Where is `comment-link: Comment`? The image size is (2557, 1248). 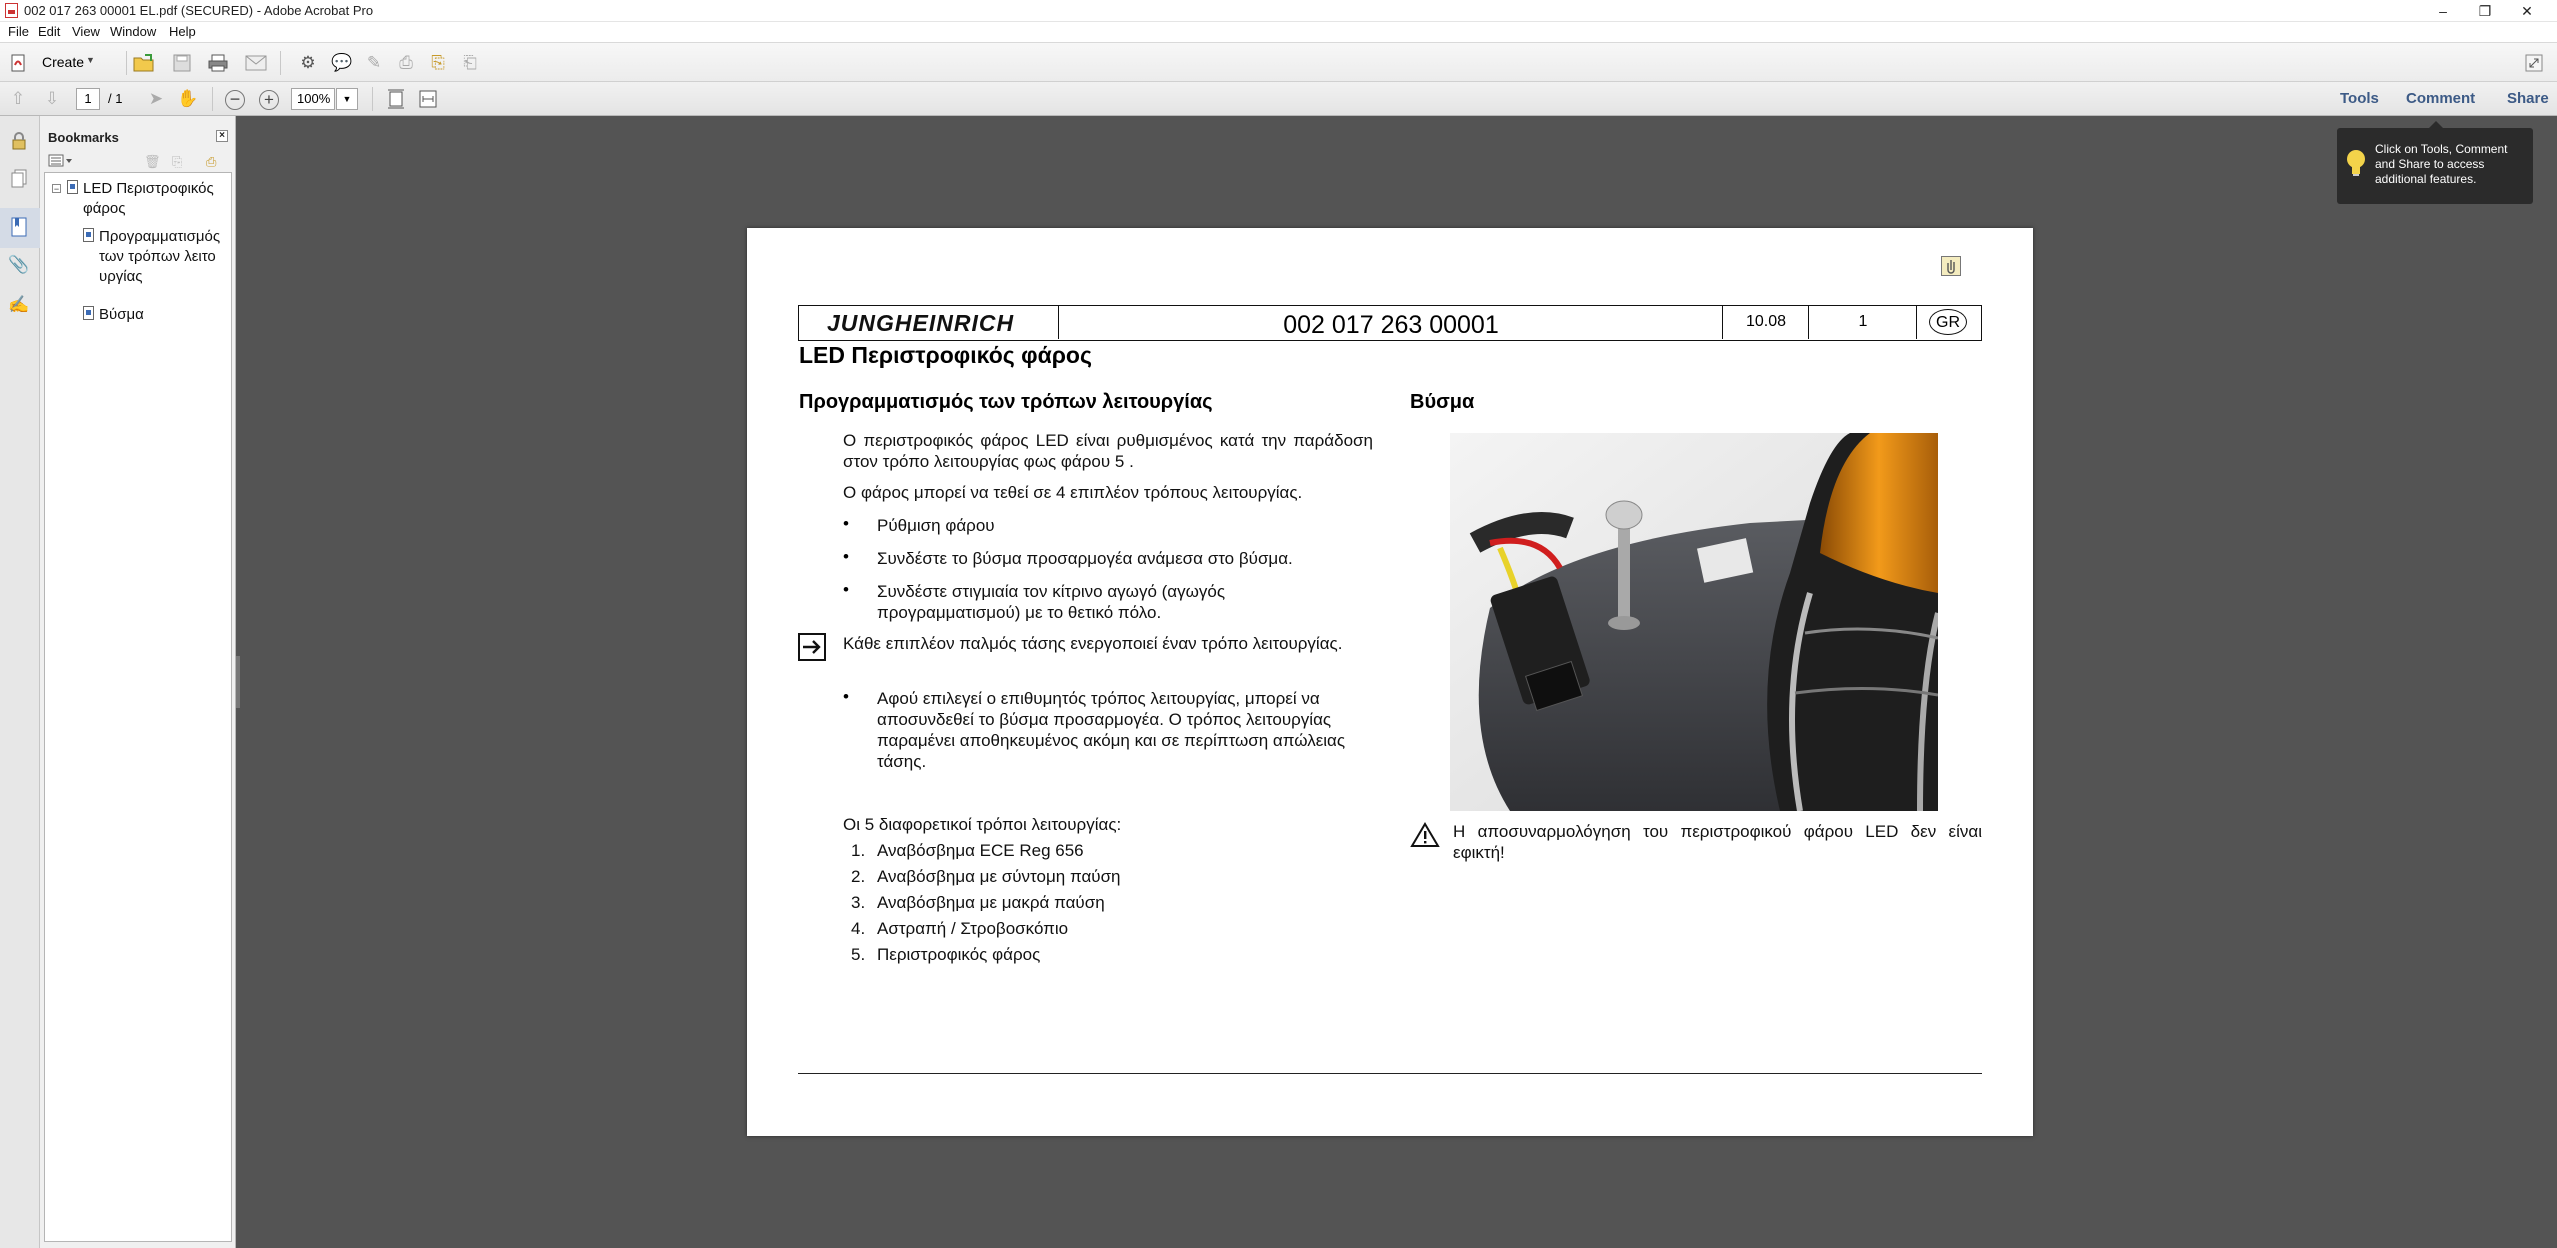
comment-link: Comment is located at coordinates (2440, 98).